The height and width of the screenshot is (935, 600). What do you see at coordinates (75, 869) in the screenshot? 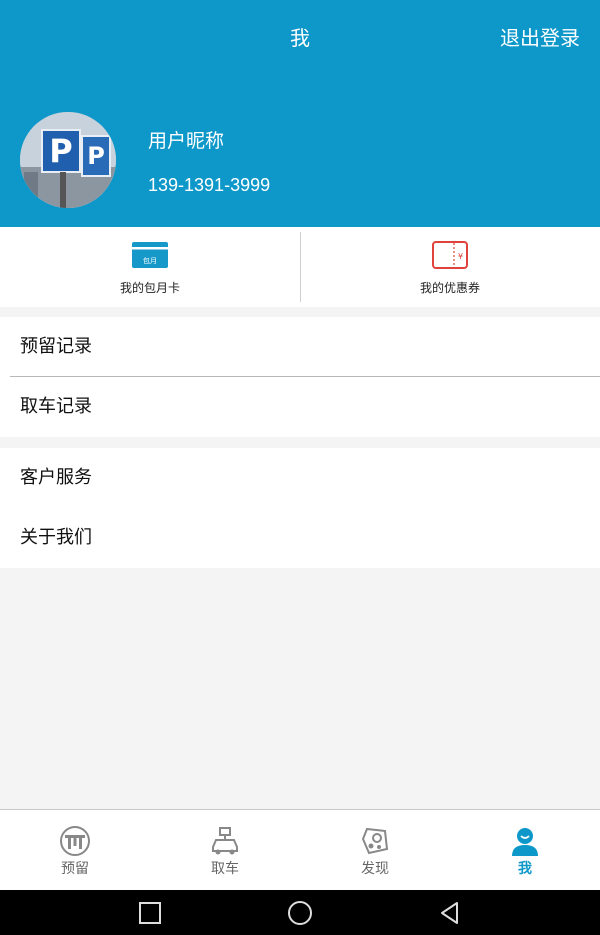
I see `tab-label: 预留` at bounding box center [75, 869].